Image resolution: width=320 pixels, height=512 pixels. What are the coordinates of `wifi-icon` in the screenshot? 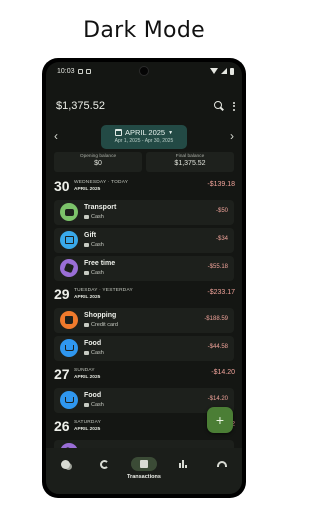 It's located at (214, 71).